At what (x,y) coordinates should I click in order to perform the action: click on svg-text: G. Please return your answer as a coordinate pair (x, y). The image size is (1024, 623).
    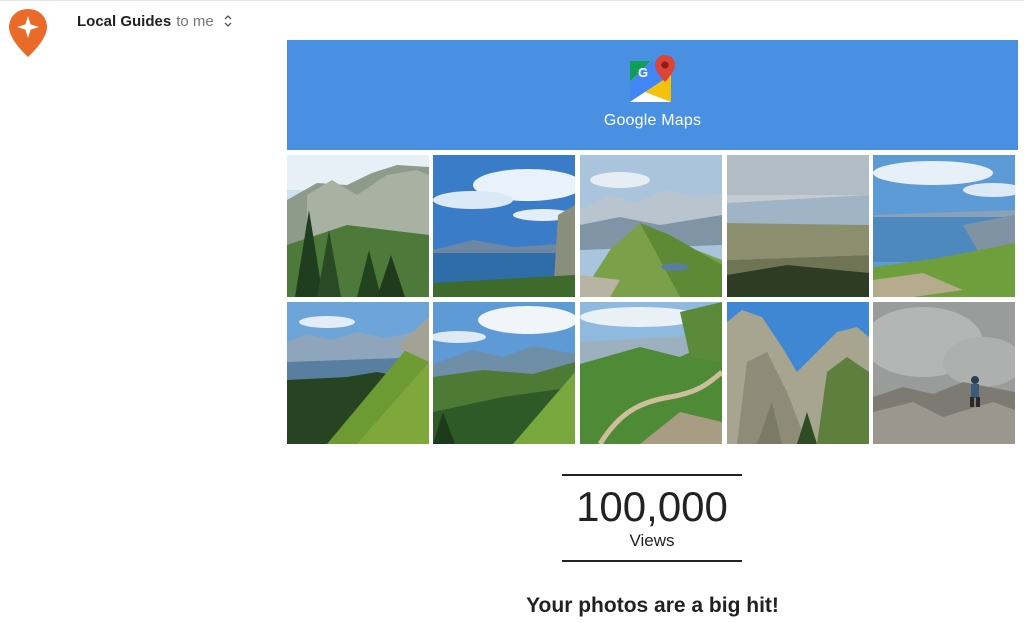
    Looking at the image, I should click on (643, 72).